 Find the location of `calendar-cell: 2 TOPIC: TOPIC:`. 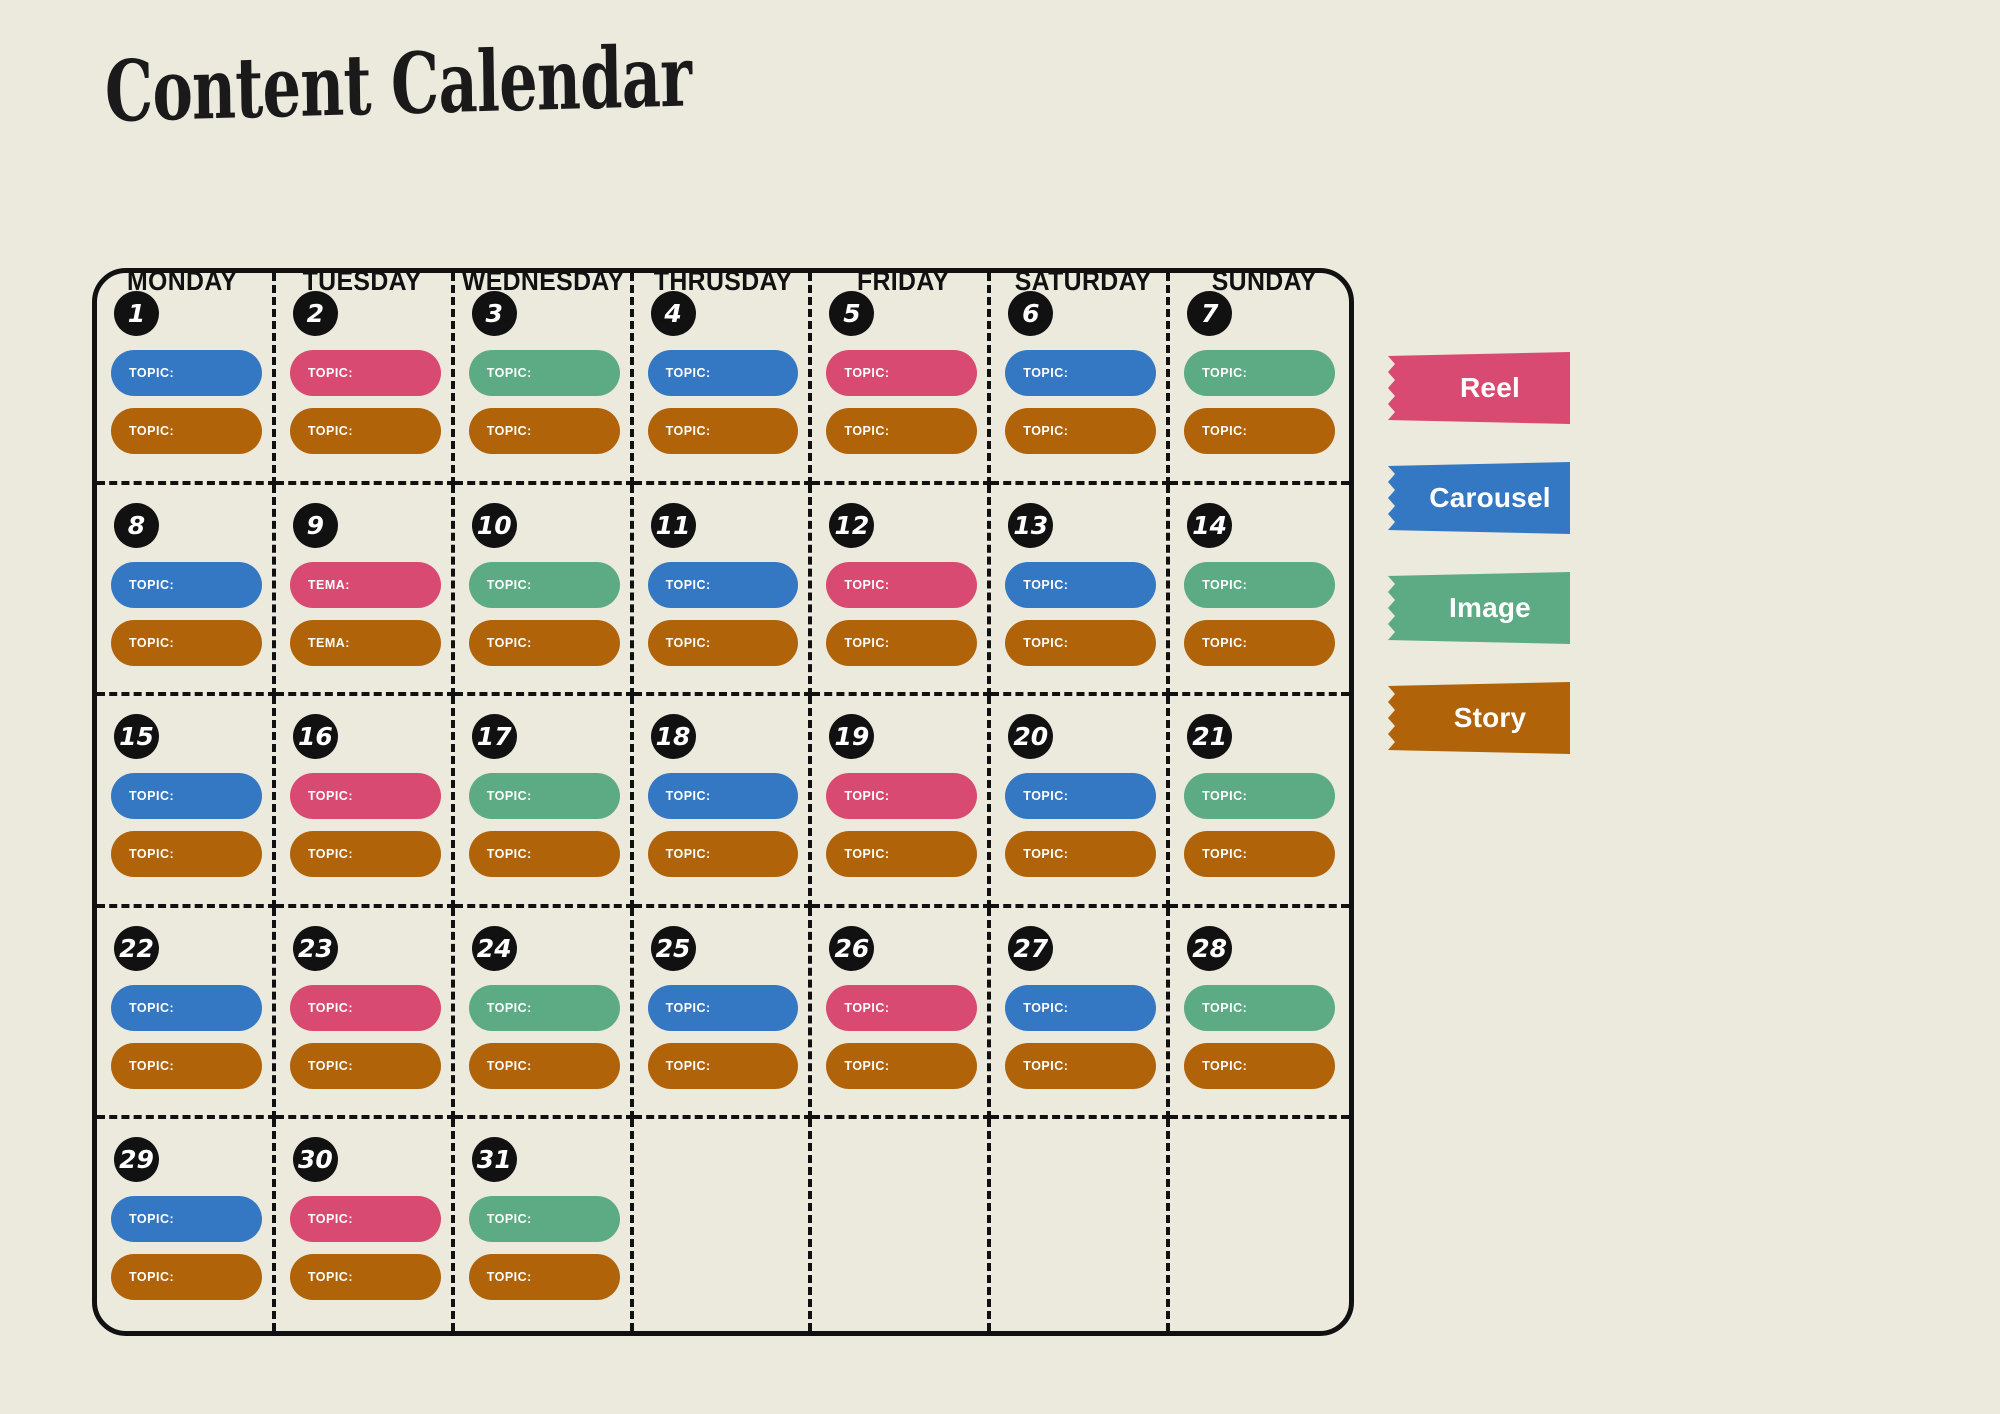

calendar-cell: 2 TOPIC: TOPIC: is located at coordinates (365, 379).